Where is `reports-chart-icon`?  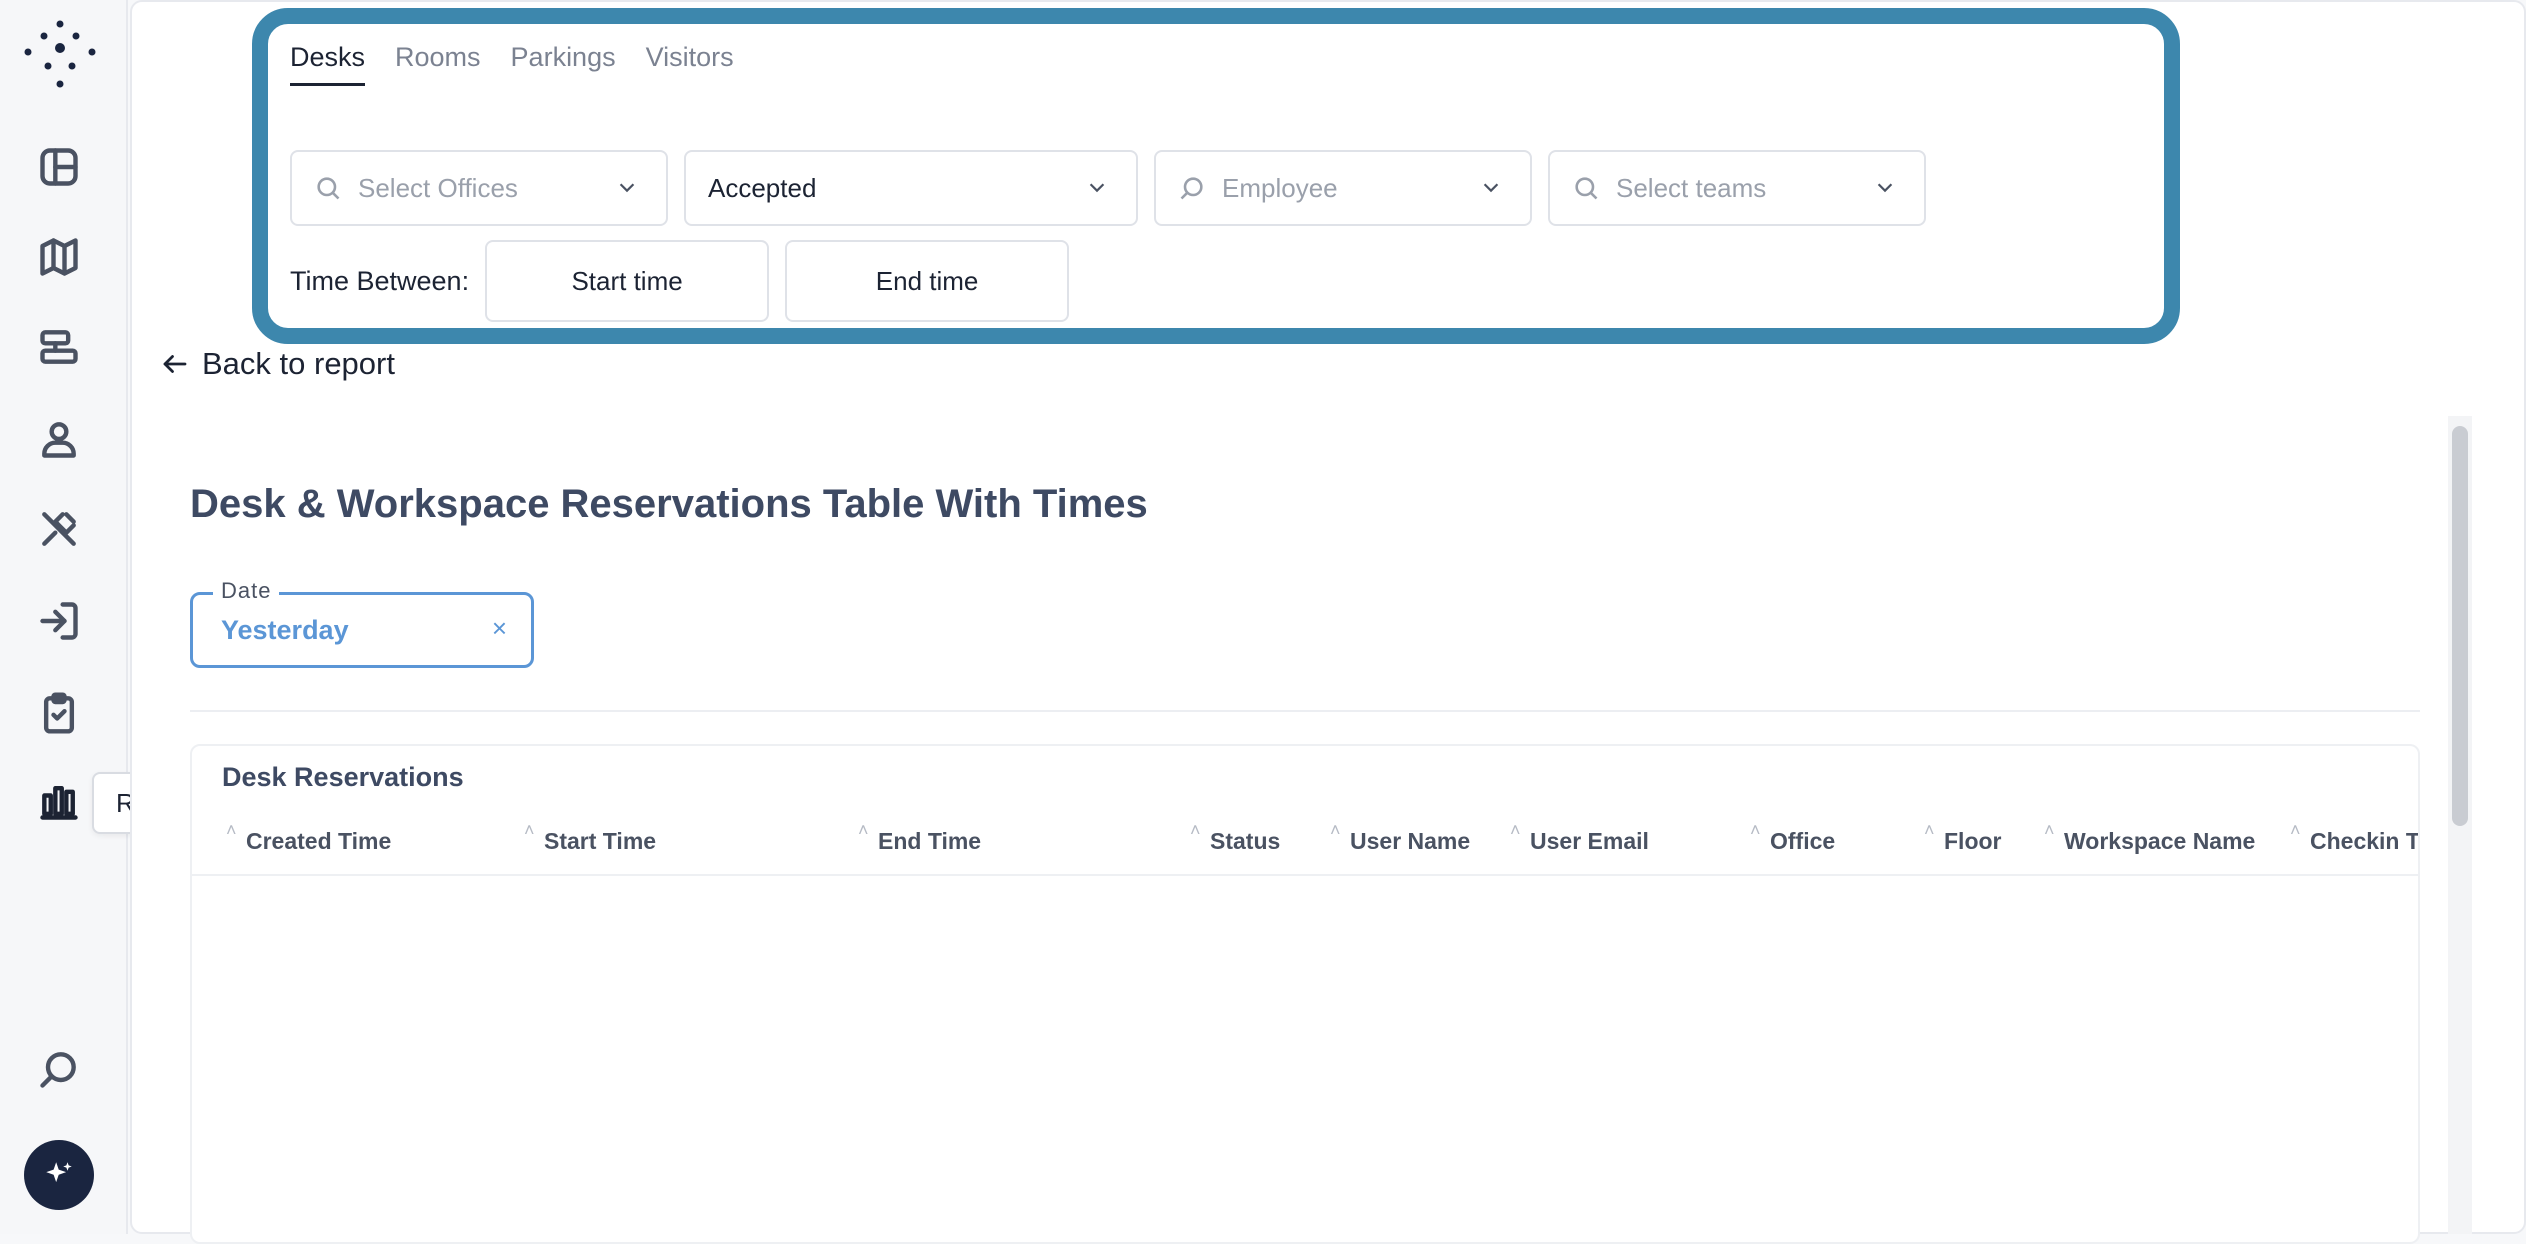 reports-chart-icon is located at coordinates (59, 801).